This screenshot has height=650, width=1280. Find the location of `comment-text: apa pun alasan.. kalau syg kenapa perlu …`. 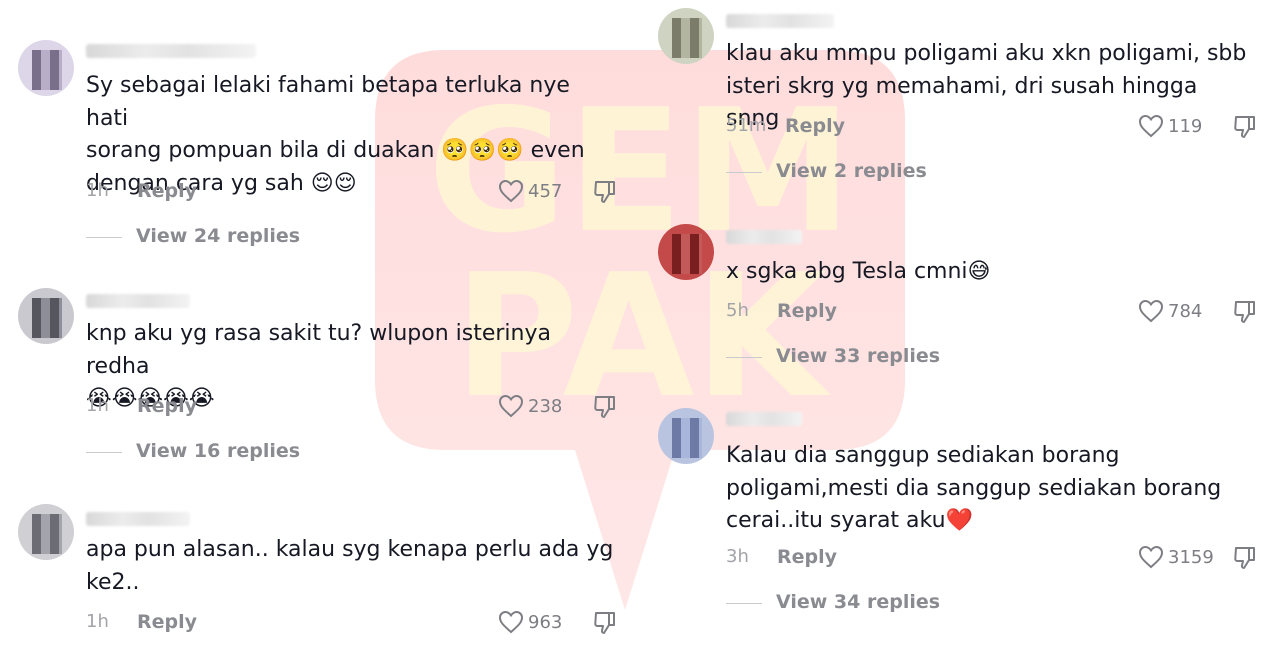

comment-text: apa pun alasan.. kalau syg kenapa perlu … is located at coordinates (350, 566).